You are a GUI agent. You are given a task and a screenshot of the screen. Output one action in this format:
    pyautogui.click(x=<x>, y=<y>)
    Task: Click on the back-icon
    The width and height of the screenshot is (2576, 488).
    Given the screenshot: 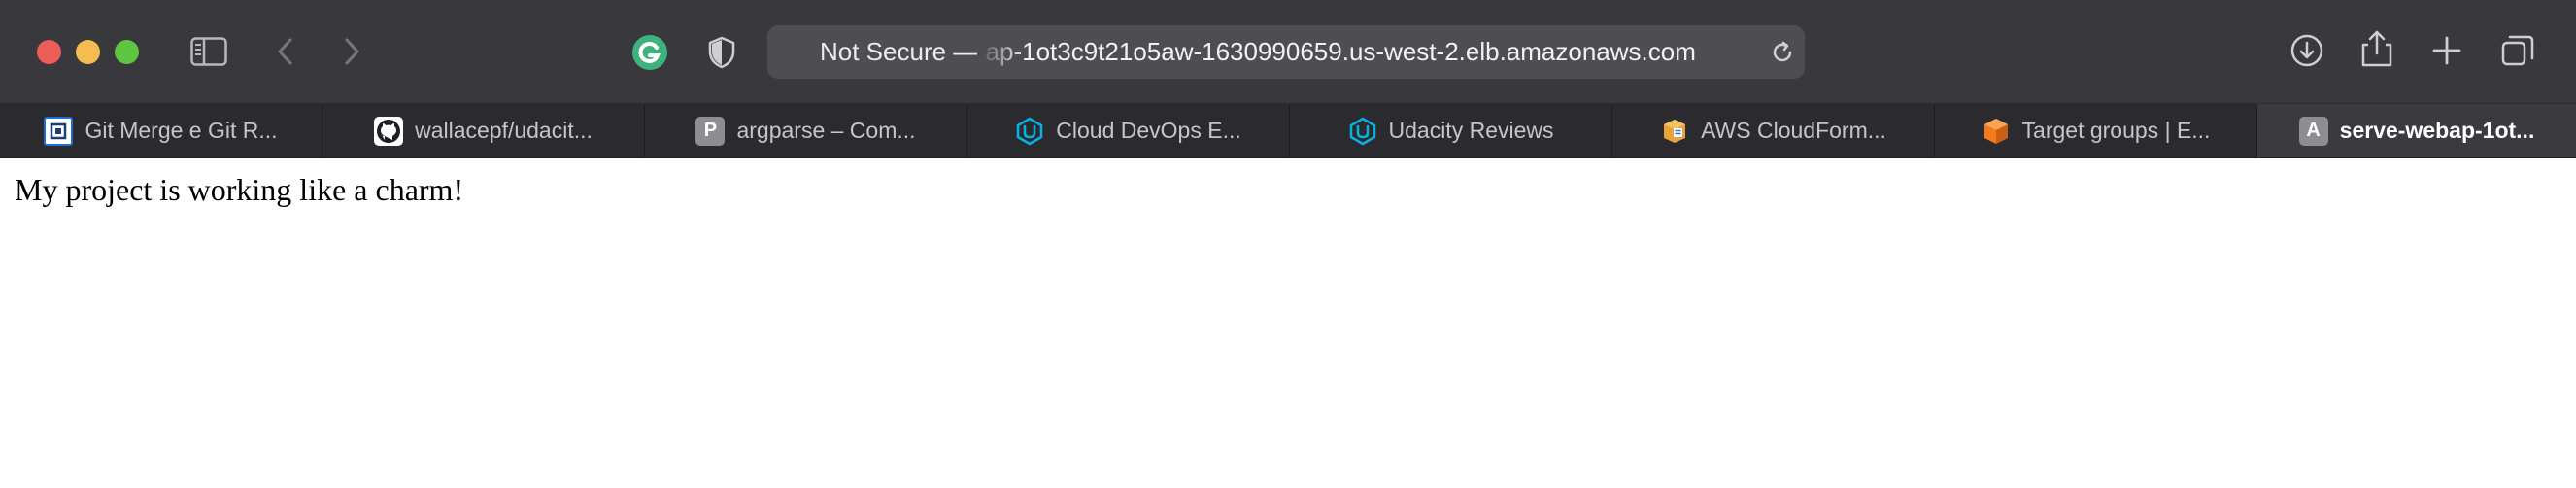 What is the action you would take?
    pyautogui.click(x=285, y=52)
    